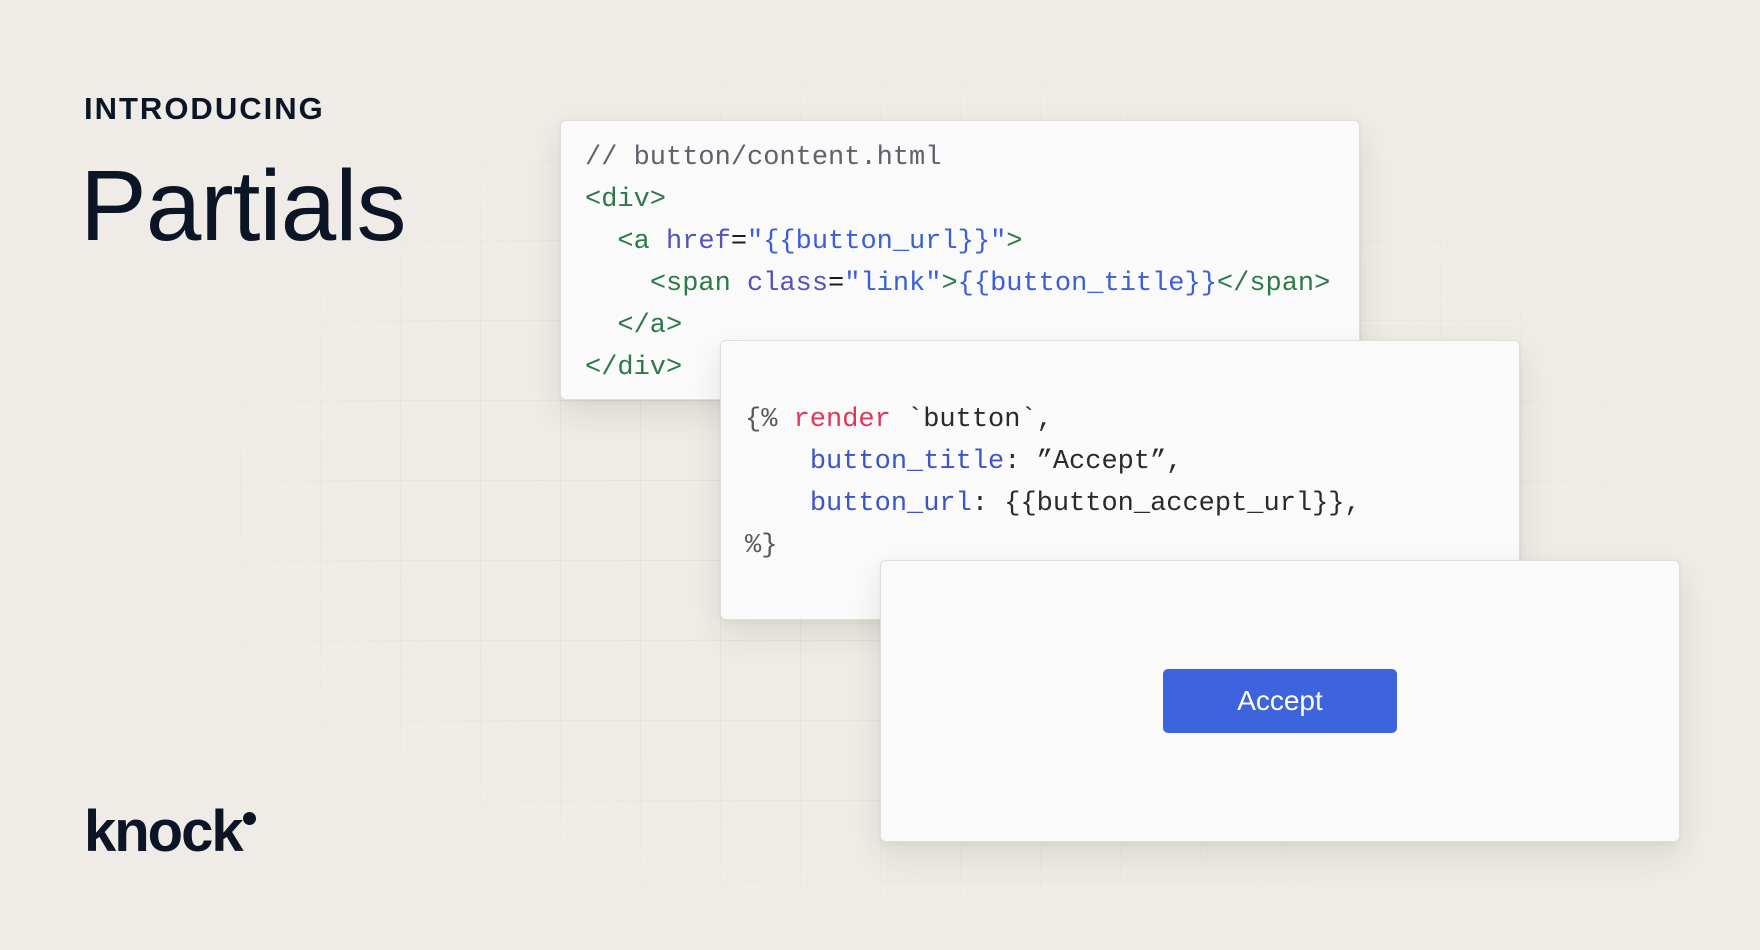 This screenshot has width=1760, height=950. I want to click on logo-dot-icon, so click(249, 818).